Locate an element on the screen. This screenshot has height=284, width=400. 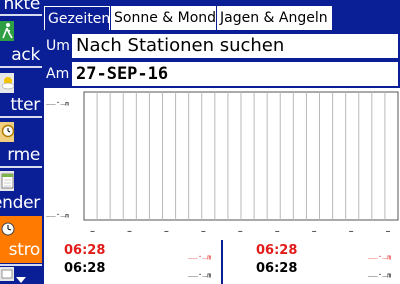
sidebar-item-wetter: tter is located at coordinates (21, 92).